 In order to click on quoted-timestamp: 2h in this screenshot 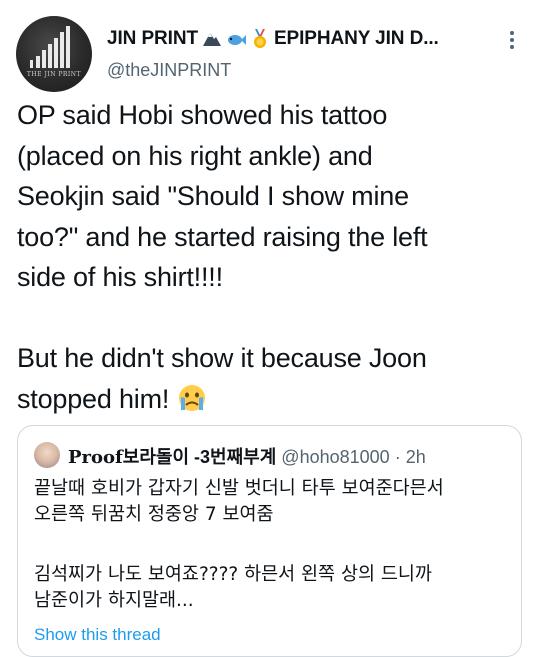, I will do `click(415, 457)`.